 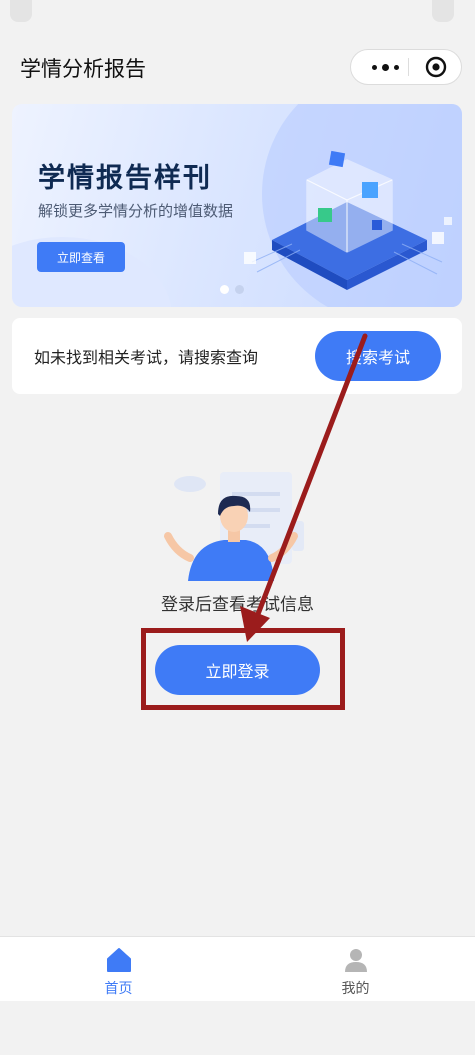 I want to click on search-prompt: 如未找到相关考试，请搜索查询, so click(x=146, y=357).